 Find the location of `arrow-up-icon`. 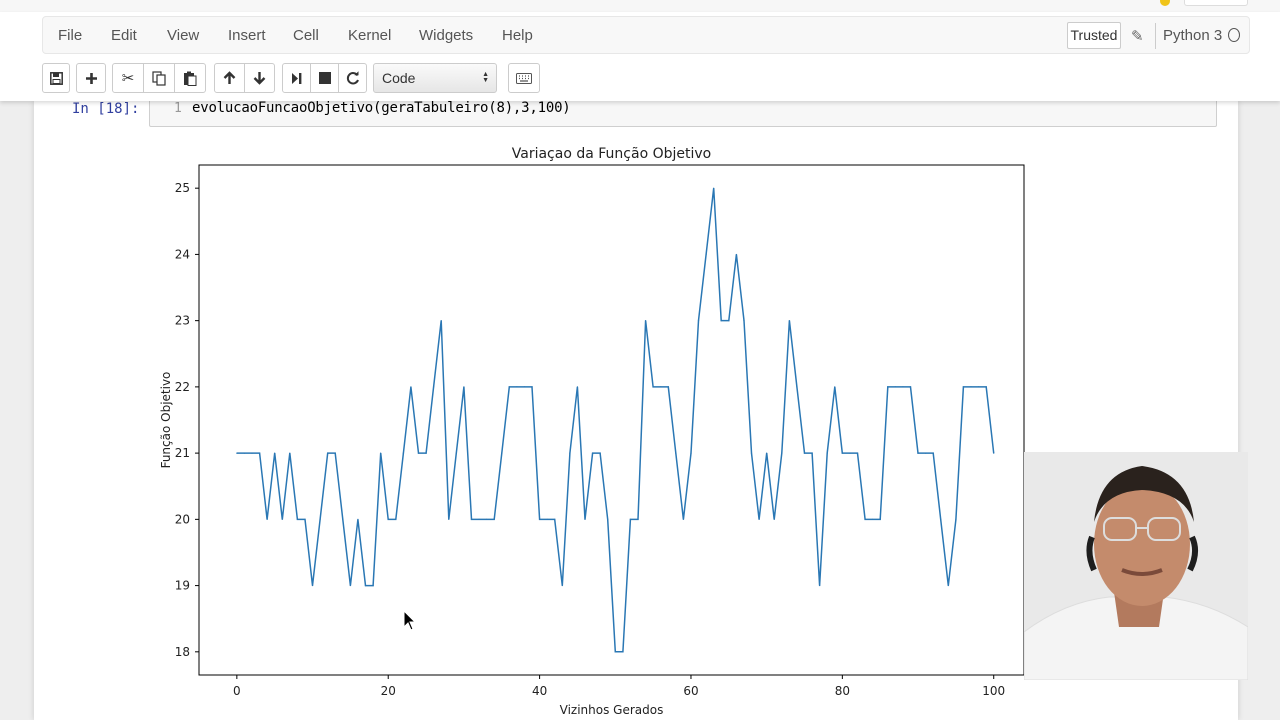

arrow-up-icon is located at coordinates (229, 77).